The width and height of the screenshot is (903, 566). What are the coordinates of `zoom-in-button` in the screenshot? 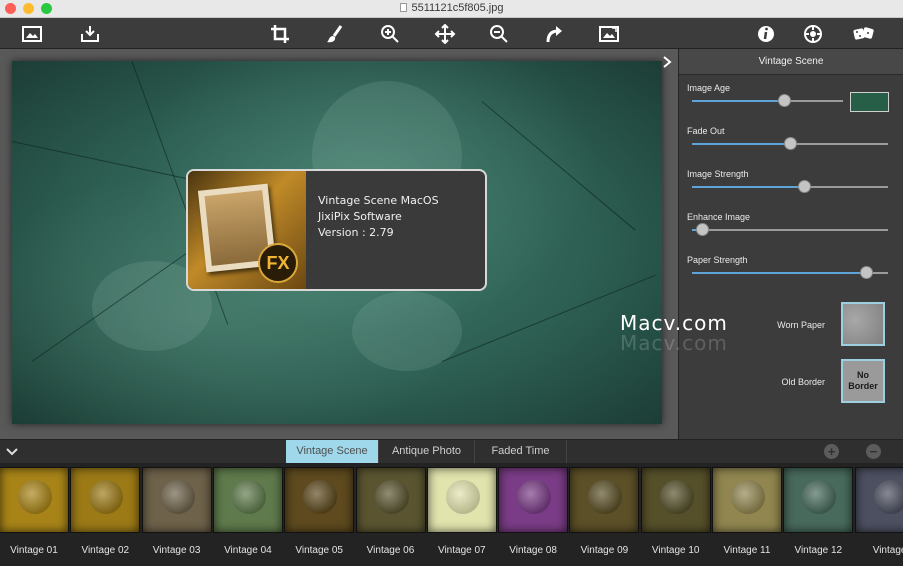 It's located at (390, 34).